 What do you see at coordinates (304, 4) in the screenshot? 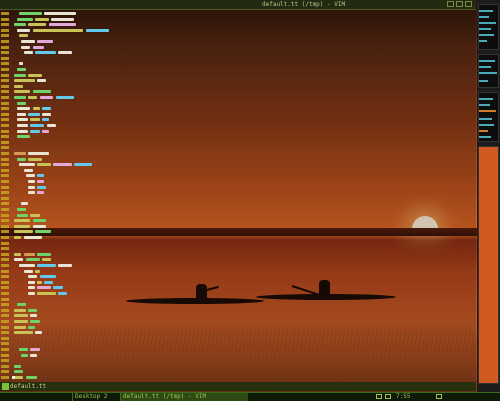
I see `window-title: default.tt (/tmp) - VIM` at bounding box center [304, 4].